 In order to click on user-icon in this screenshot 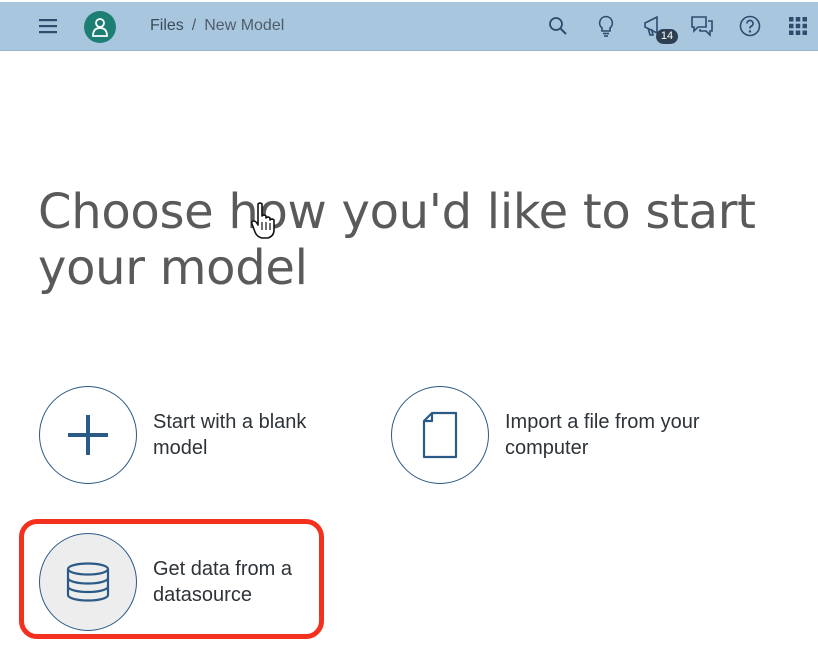, I will do `click(100, 27)`.